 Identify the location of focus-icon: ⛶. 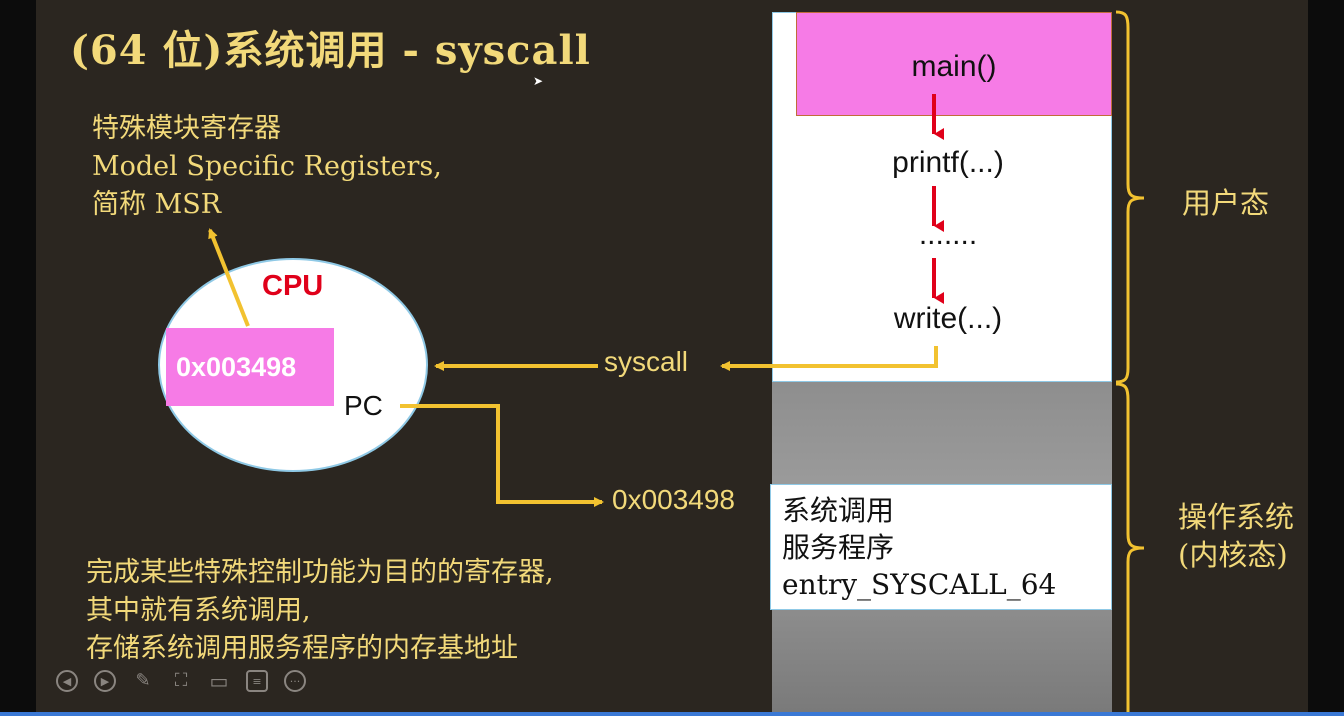
(181, 681).